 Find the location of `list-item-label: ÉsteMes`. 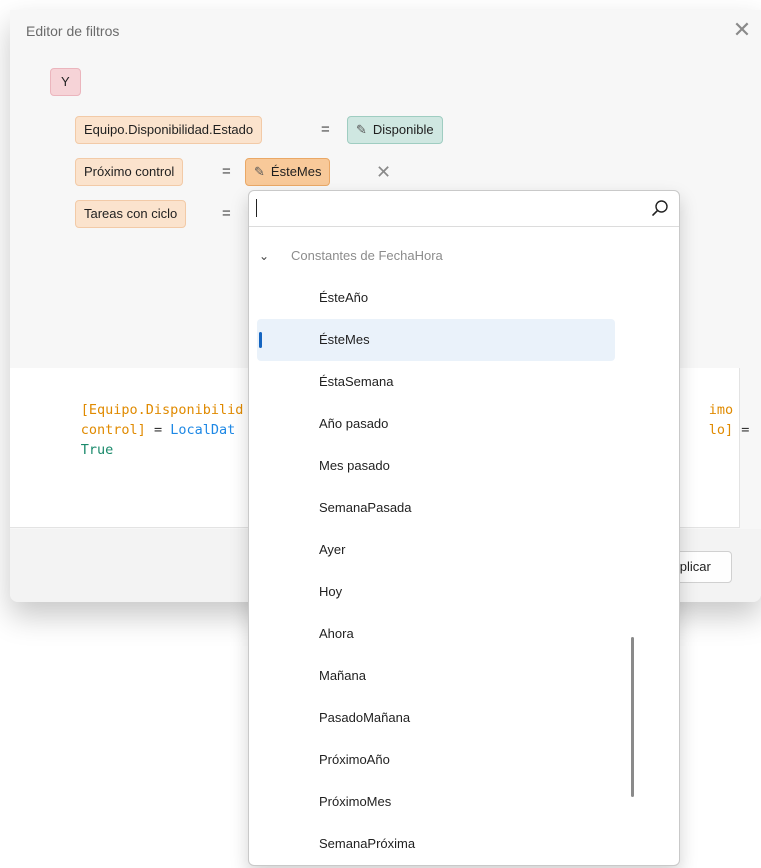

list-item-label: ÉsteMes is located at coordinates (344, 339).